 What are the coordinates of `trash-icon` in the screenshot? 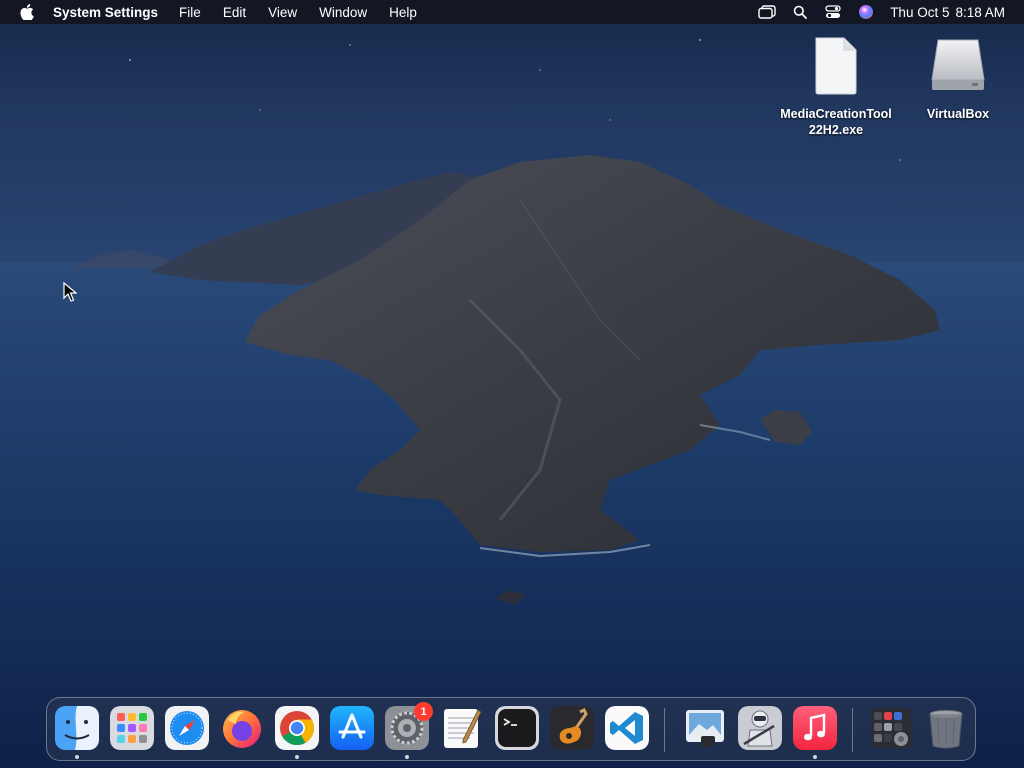 It's located at (946, 729).